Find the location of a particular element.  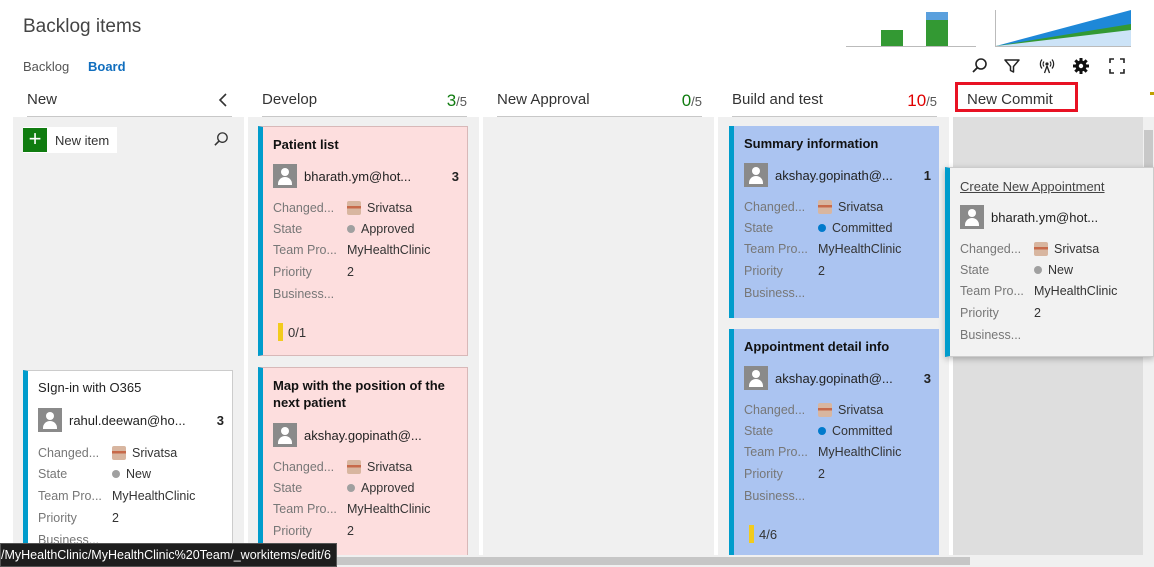

card-assignee: bharath.ym@hot... 3 is located at coordinates (366, 176).